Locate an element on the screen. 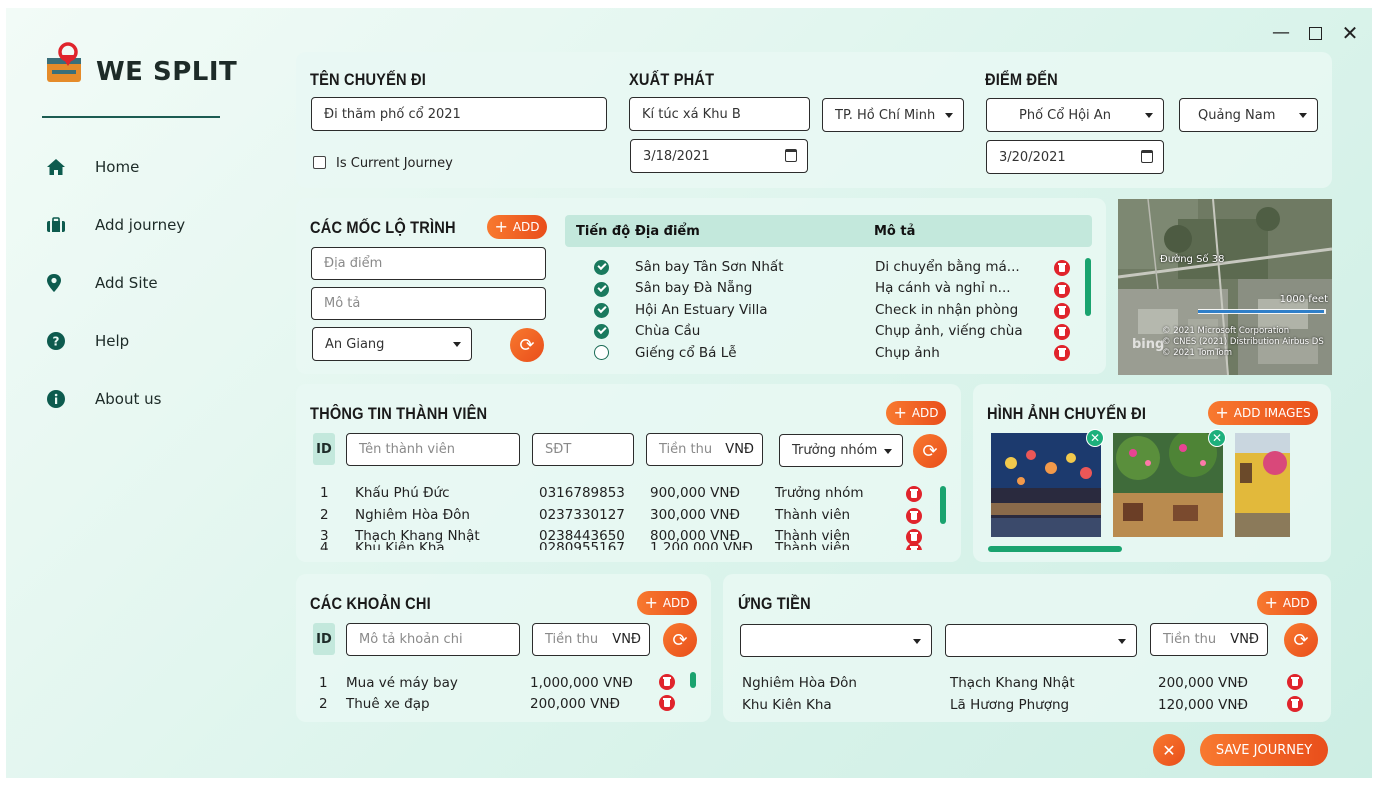  photo-flower-street is located at coordinates (1168, 485).